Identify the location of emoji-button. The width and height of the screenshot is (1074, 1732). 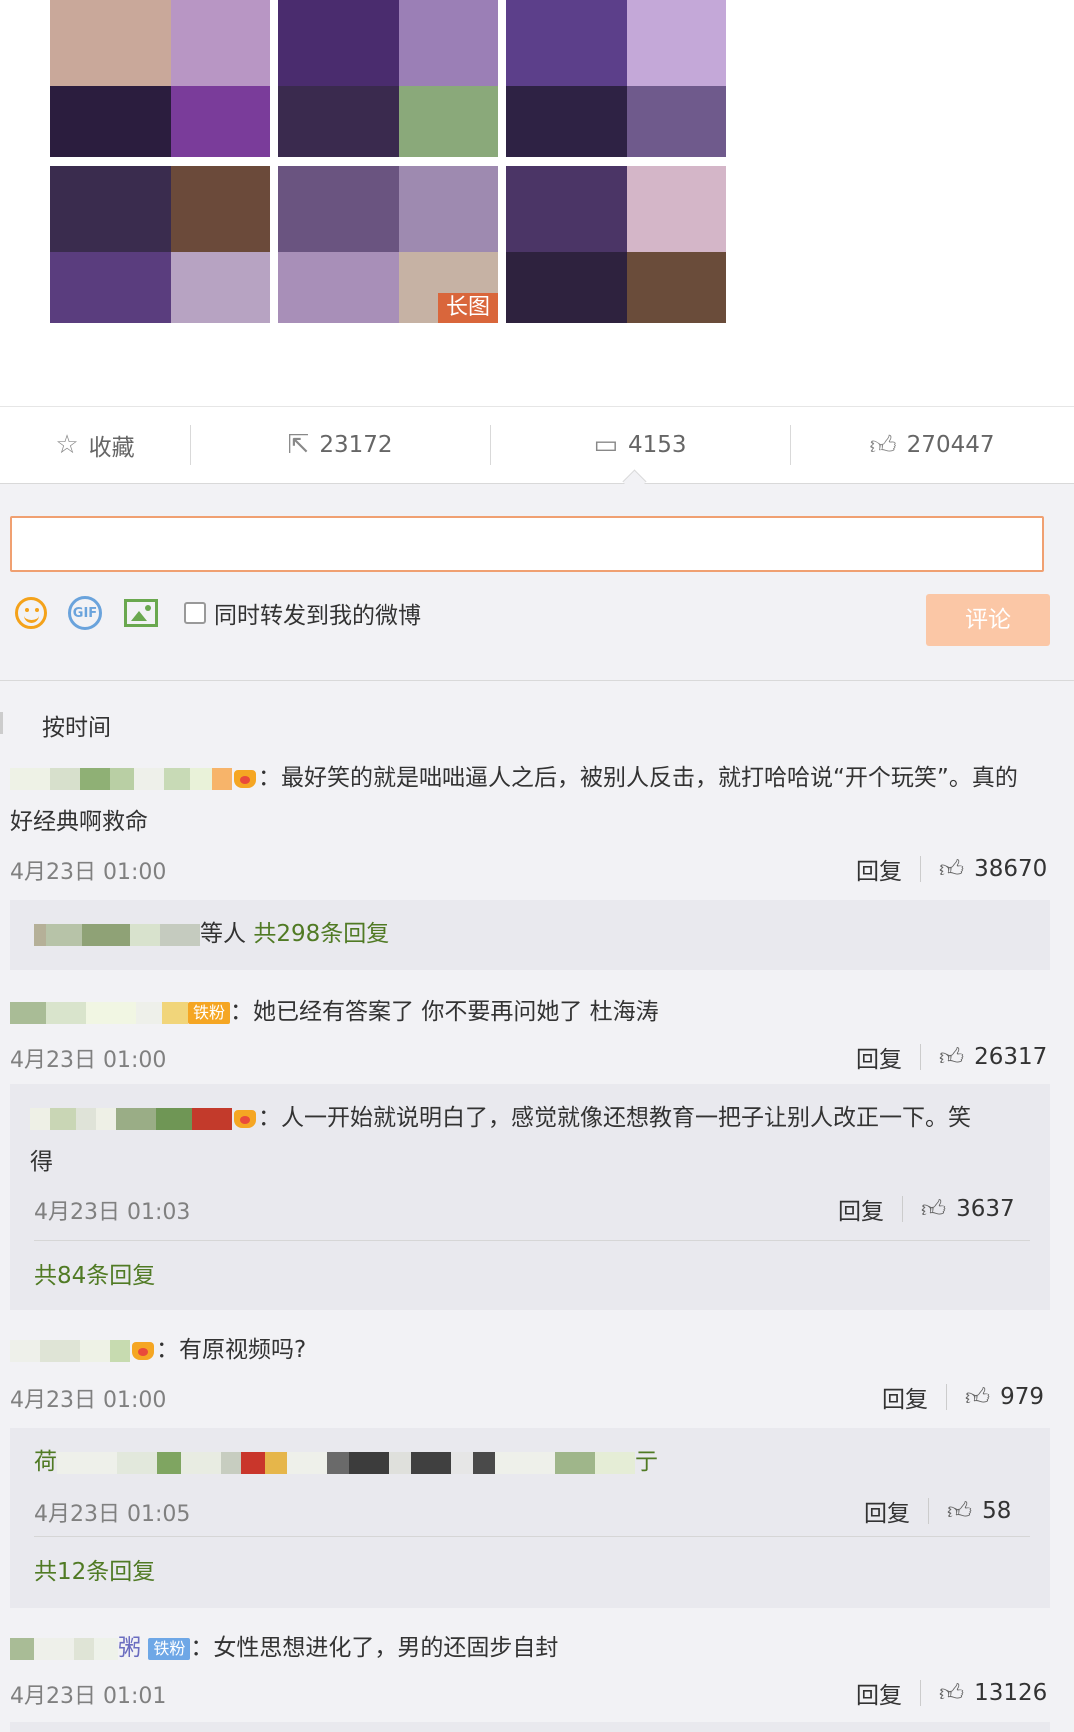
(31, 613).